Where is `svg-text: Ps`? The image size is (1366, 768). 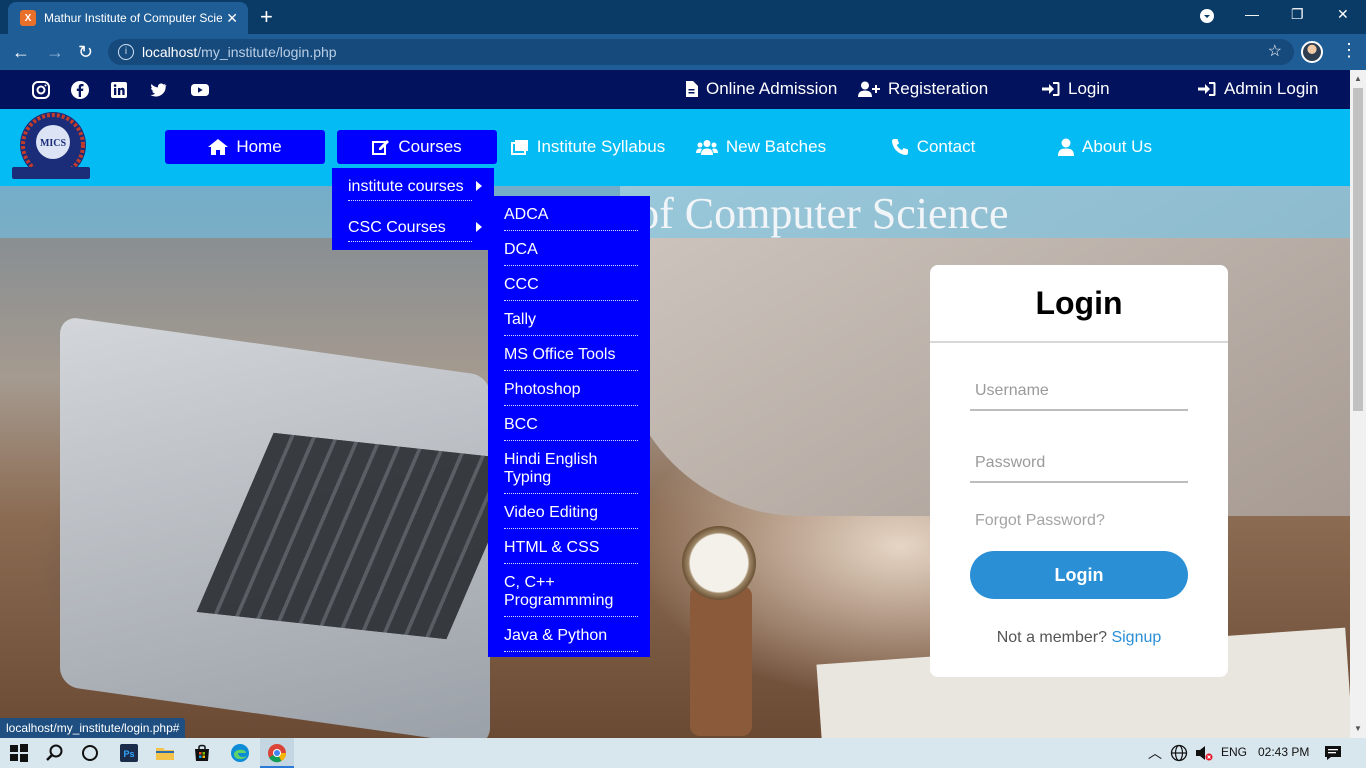
svg-text: Ps is located at coordinates (128, 754).